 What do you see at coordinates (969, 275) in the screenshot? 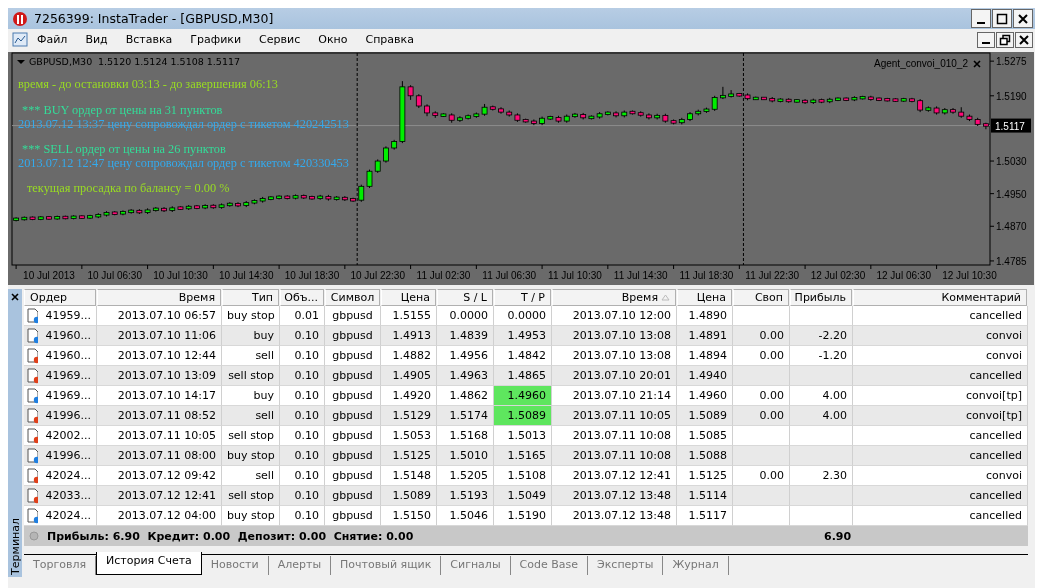
I see `time-axis-label: 12 Jul 10:30` at bounding box center [969, 275].